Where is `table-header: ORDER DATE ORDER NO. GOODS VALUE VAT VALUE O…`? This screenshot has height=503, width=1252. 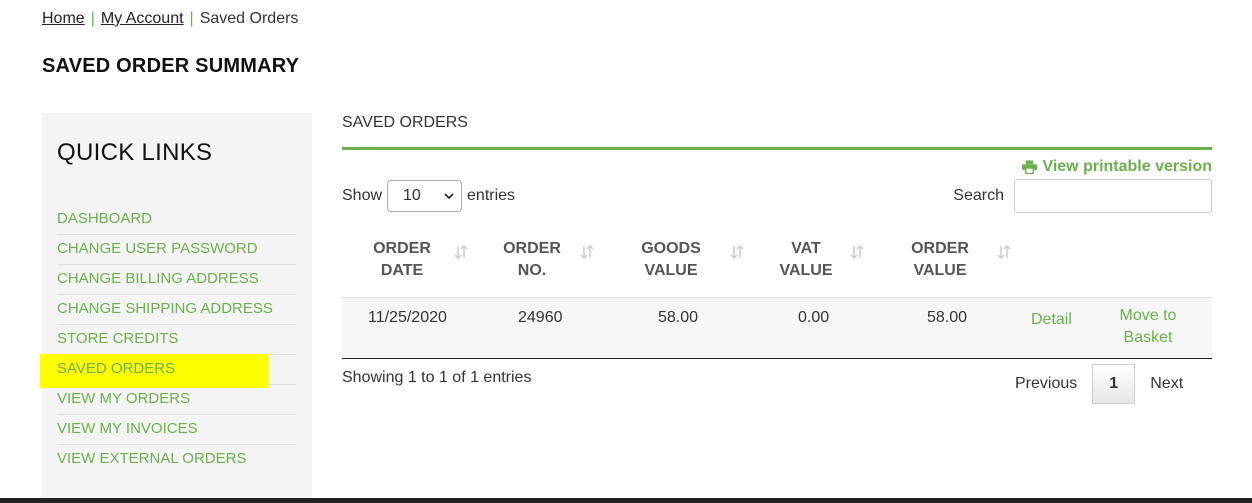 table-header: ORDER DATE ORDER NO. GOODS VALUE VAT VALUE O… is located at coordinates (777, 265).